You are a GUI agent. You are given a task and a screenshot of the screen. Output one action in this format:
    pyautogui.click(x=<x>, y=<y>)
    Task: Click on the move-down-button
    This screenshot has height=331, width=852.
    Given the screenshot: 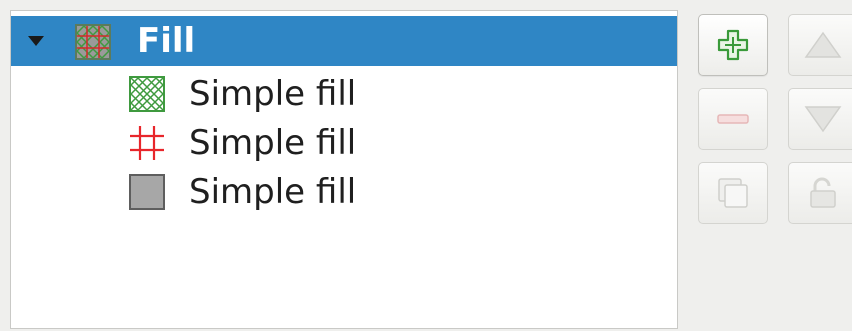 What is the action you would take?
    pyautogui.click(x=820, y=119)
    